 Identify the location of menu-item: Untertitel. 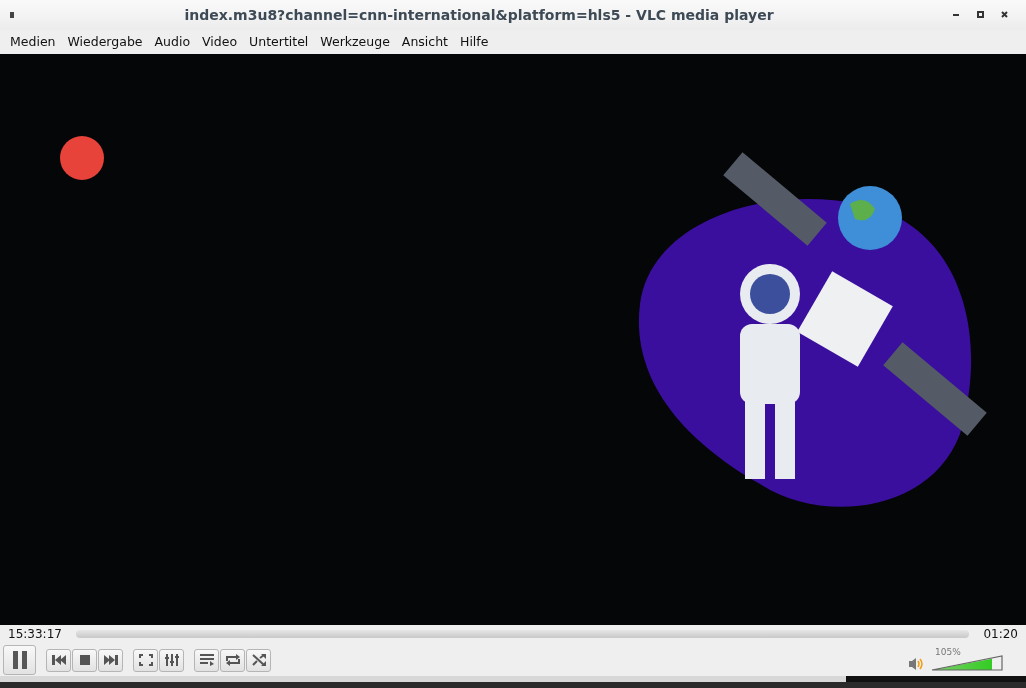
(279, 42).